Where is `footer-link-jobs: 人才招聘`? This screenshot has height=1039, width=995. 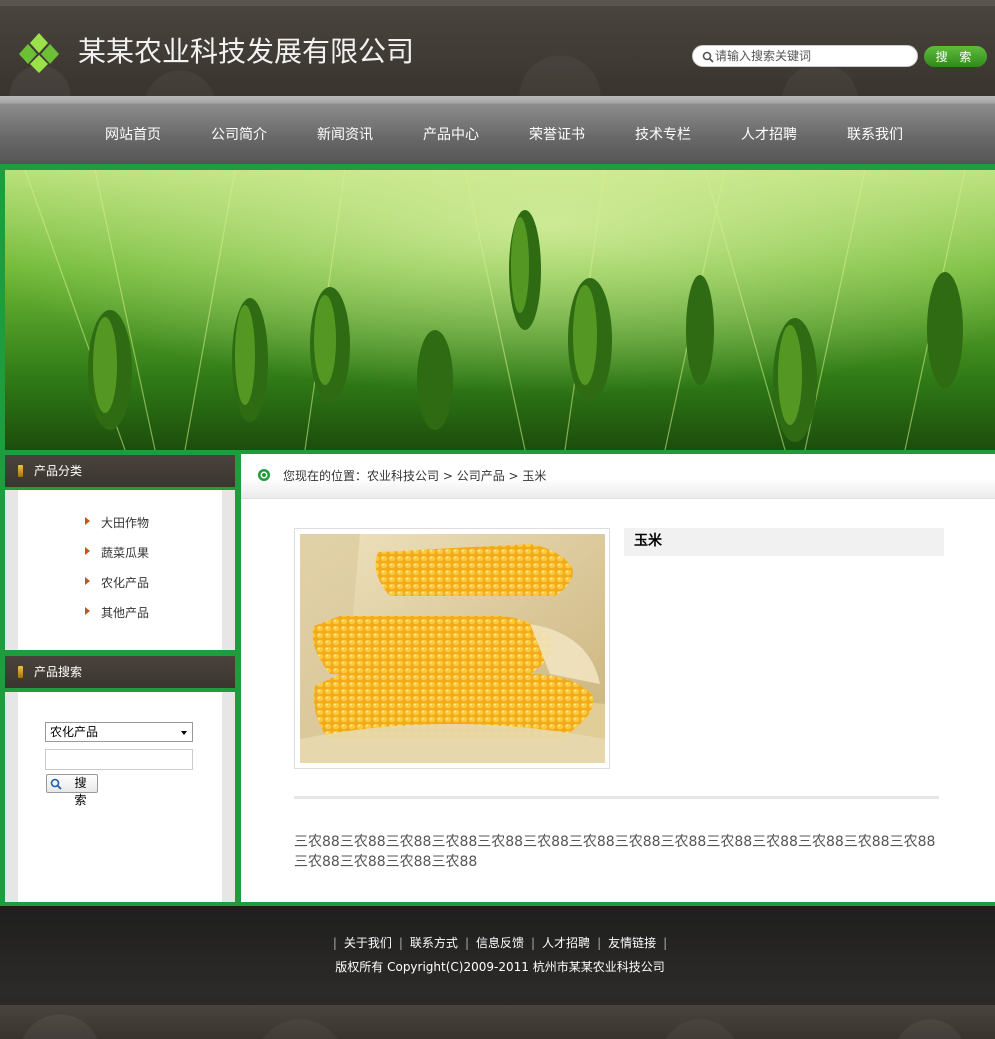
footer-link-jobs: 人才招聘 is located at coordinates (566, 943).